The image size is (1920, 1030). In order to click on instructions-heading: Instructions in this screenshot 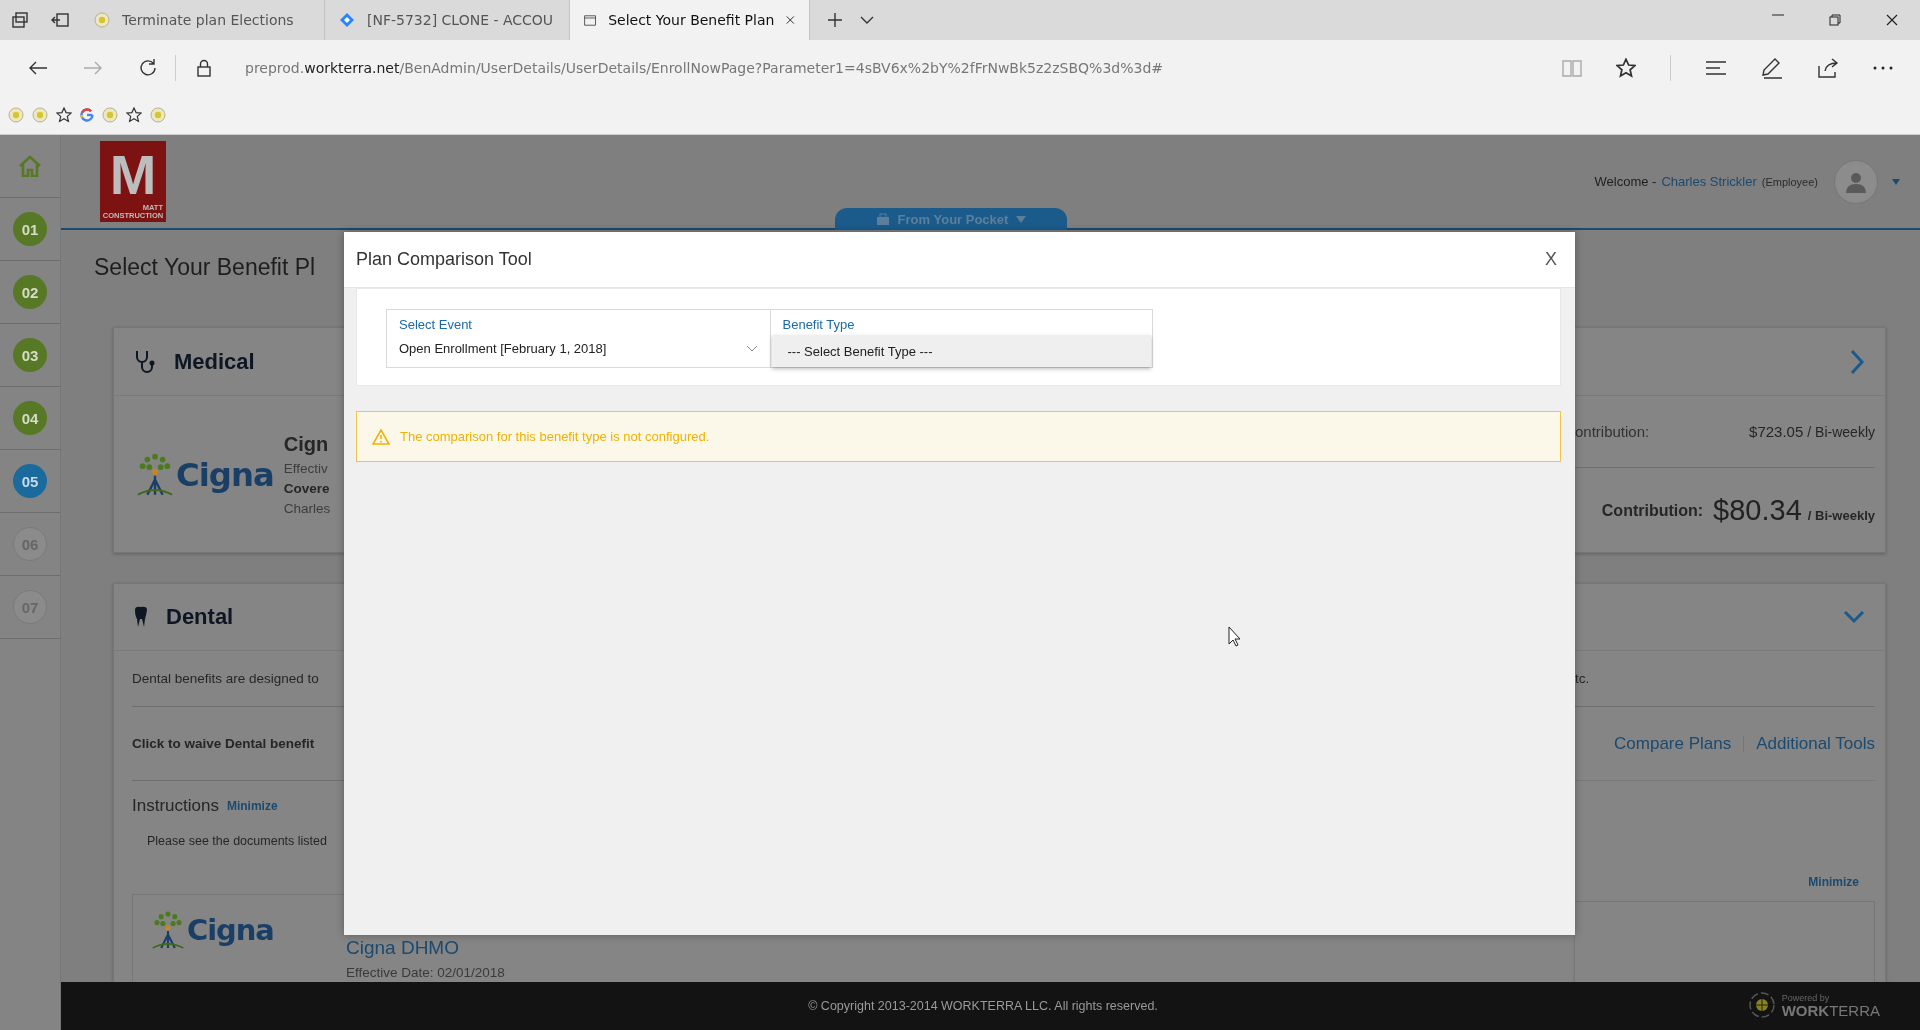, I will do `click(175, 806)`.